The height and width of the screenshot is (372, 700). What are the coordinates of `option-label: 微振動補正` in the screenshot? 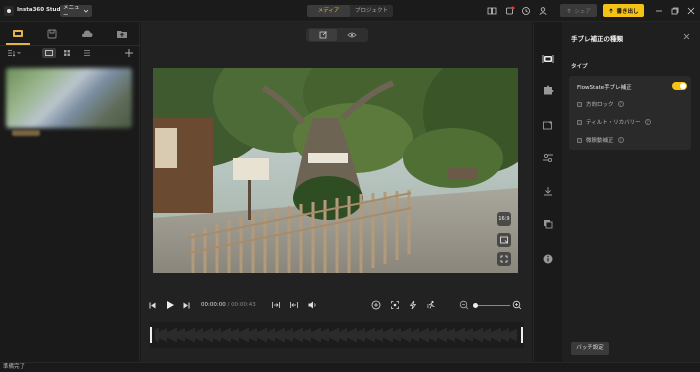 It's located at (600, 141).